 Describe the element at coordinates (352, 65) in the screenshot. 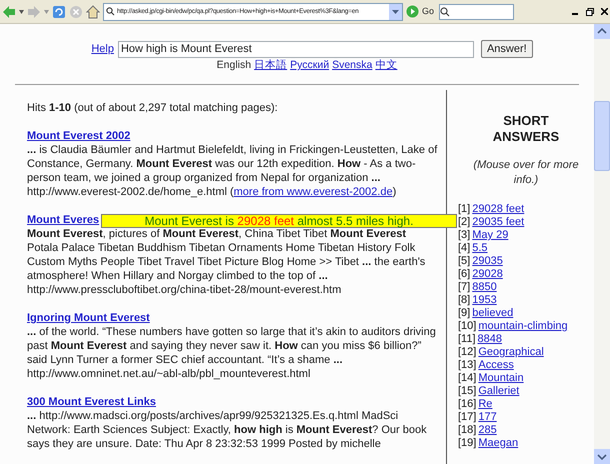

I see `language-link: Svenska` at that location.